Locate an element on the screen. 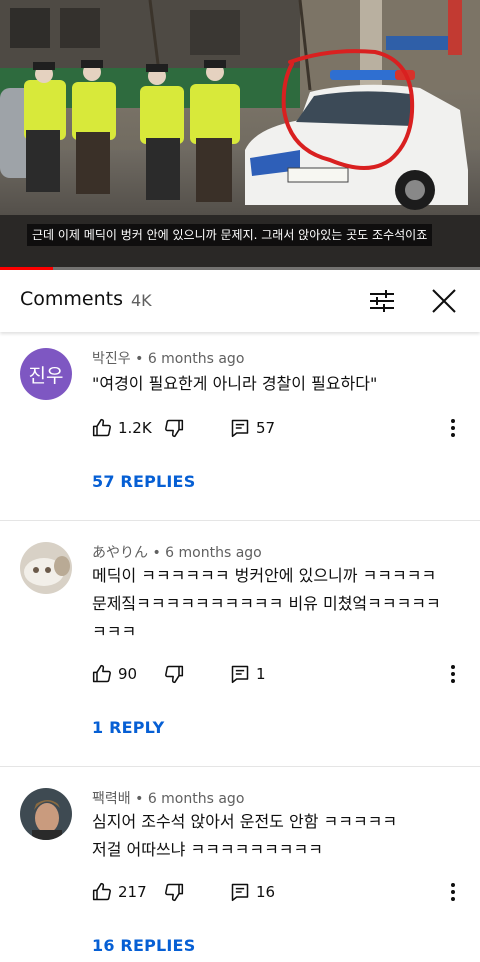 Image resolution: width=480 pixels, height=962 pixels. like-count: 217 is located at coordinates (132, 892).